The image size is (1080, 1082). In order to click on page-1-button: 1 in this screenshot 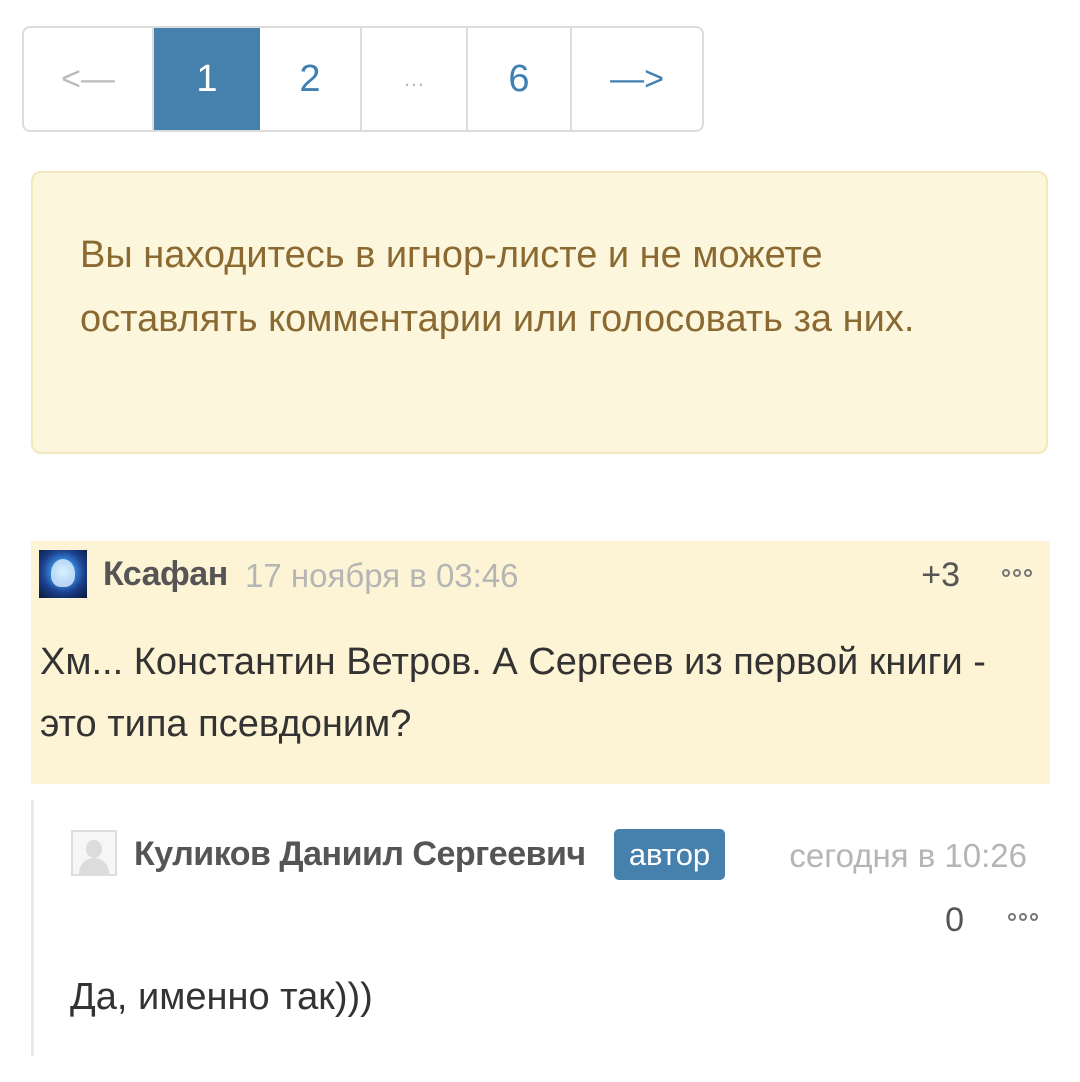, I will do `click(207, 79)`.